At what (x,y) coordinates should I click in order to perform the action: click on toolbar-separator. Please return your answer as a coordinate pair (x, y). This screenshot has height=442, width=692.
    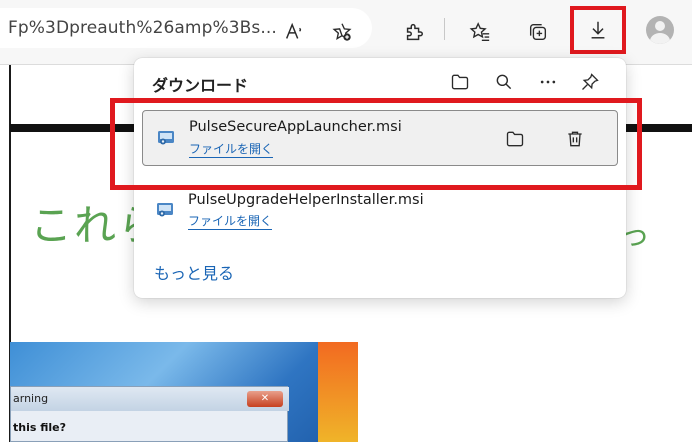
    Looking at the image, I should click on (444, 29).